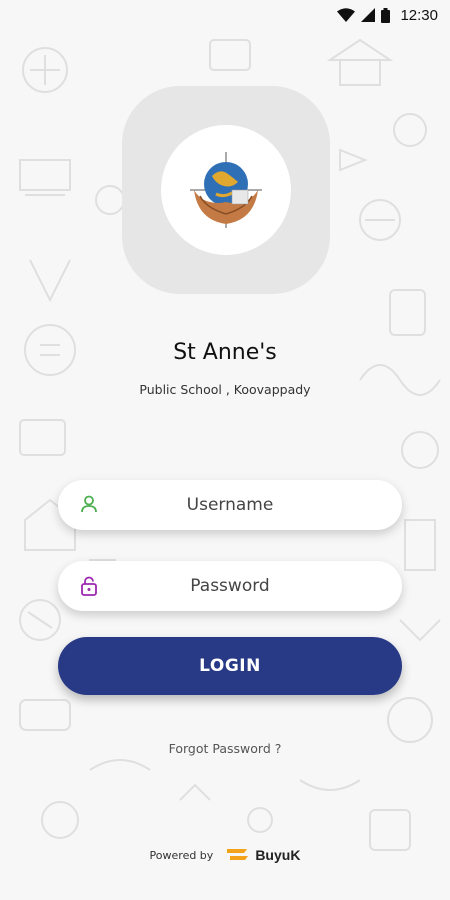  I want to click on school-name: St Anne's, so click(225, 352).